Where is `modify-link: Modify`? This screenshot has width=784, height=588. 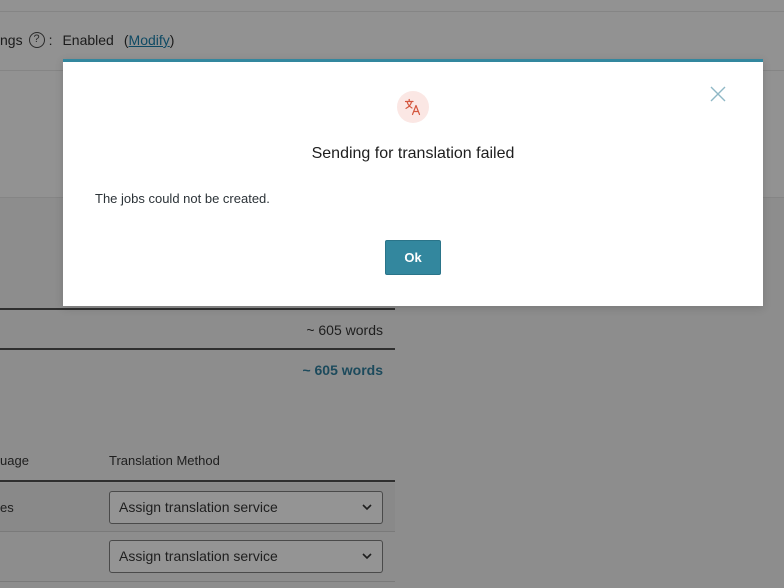 modify-link: Modify is located at coordinates (149, 40).